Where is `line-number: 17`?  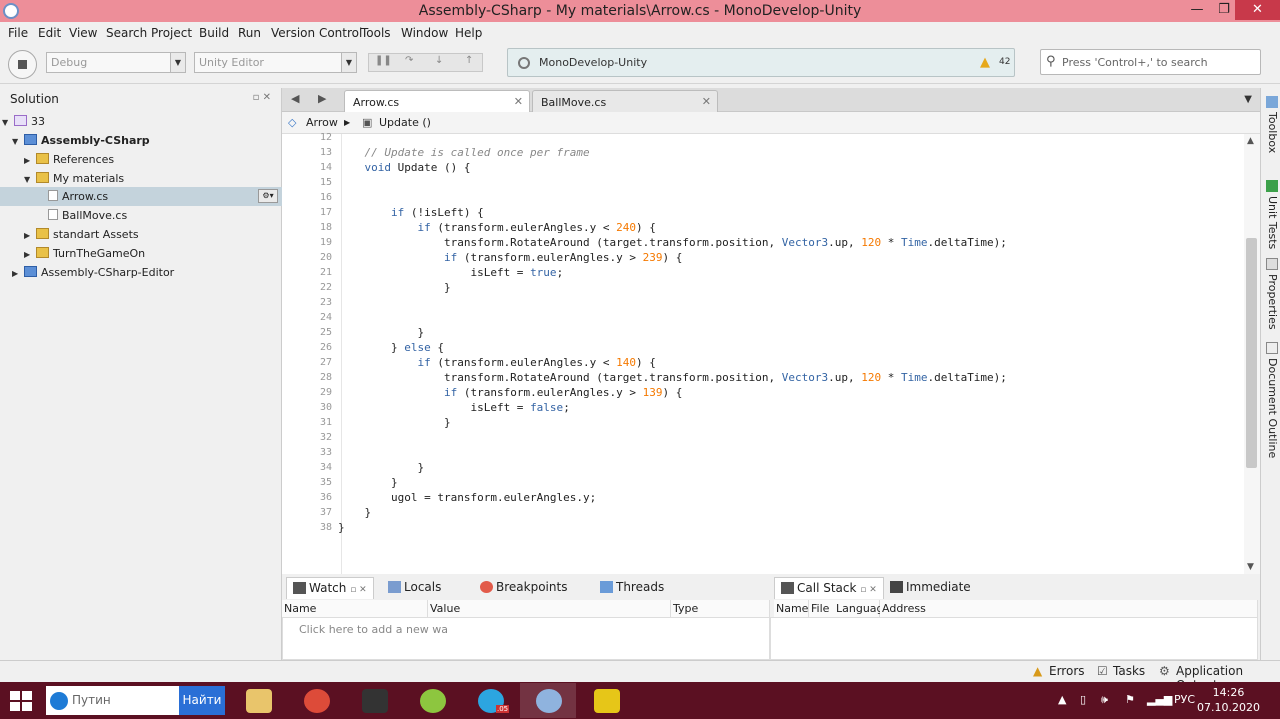
line-number: 17 is located at coordinates (307, 212).